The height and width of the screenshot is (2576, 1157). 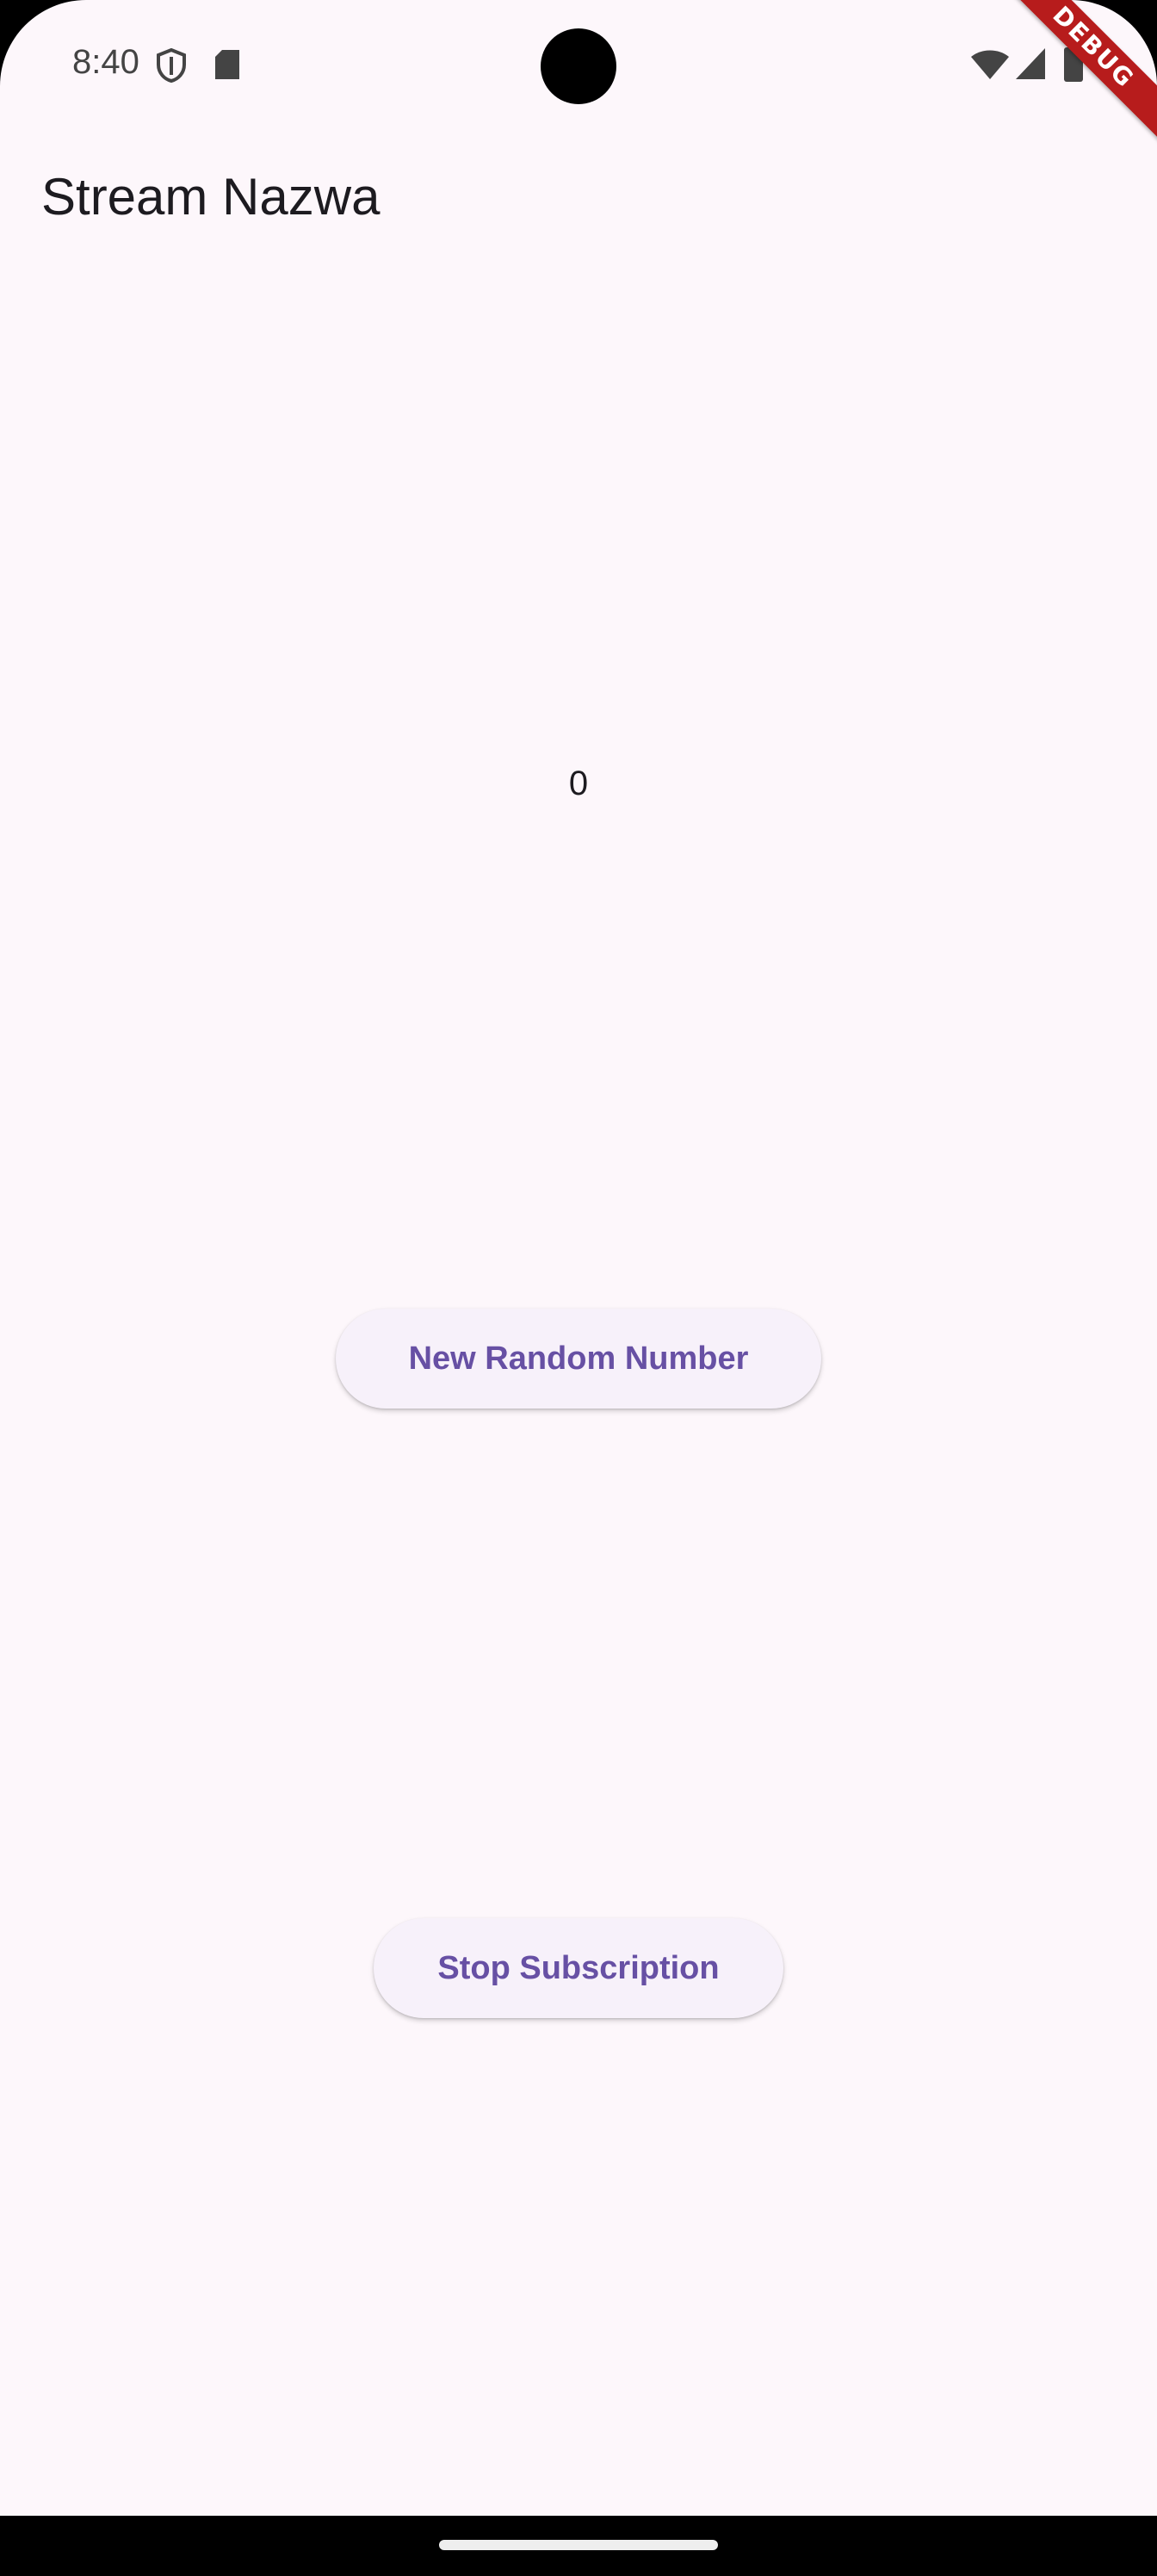 I want to click on gesture-navigation-handle, so click(x=579, y=2545).